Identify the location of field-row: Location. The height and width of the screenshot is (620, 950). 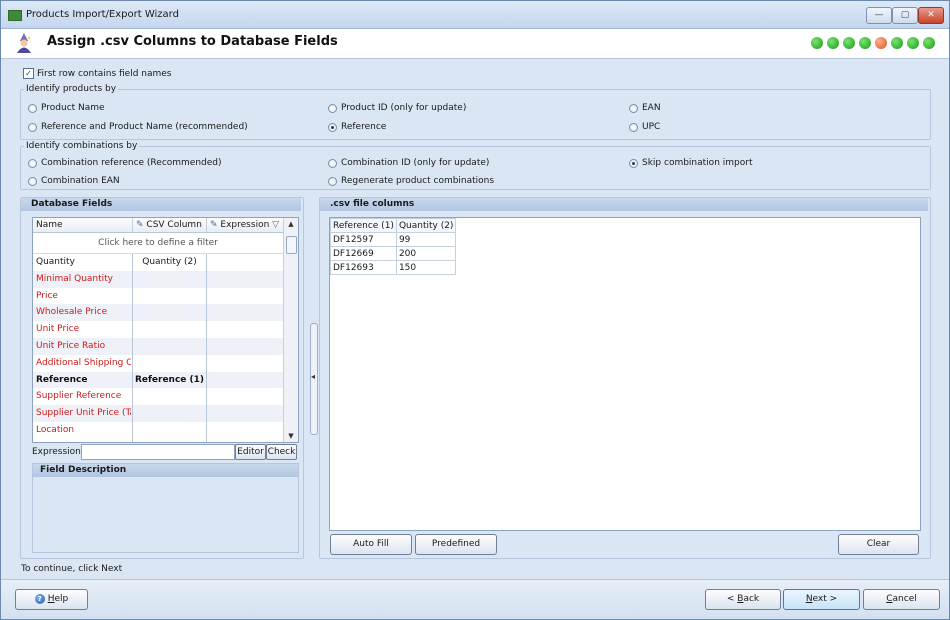
(158, 430).